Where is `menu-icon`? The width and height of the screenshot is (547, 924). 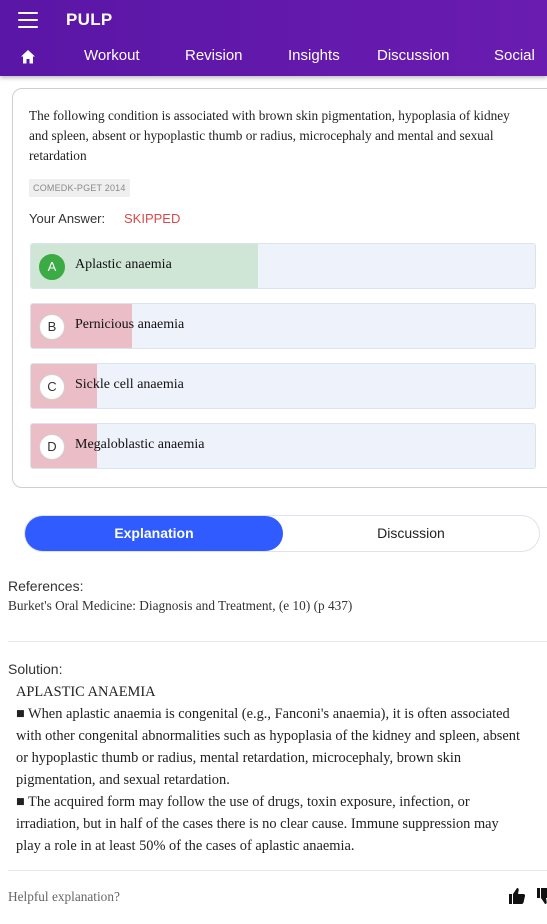
menu-icon is located at coordinates (28, 20).